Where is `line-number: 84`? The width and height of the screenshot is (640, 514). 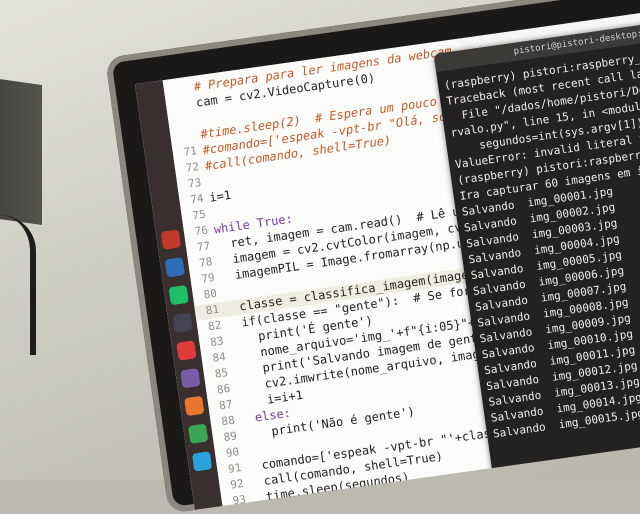 line-number: 84 is located at coordinates (219, 357).